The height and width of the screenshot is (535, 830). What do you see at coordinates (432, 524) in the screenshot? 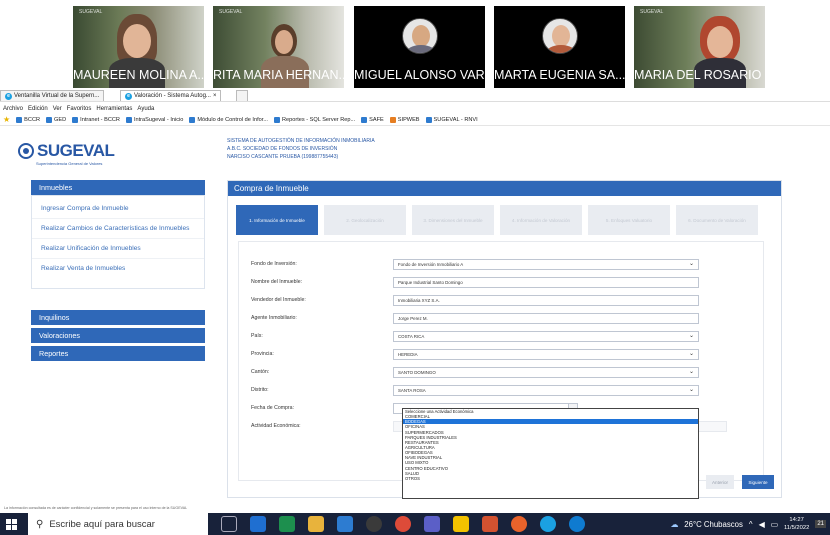
I see `teams-icon` at bounding box center [432, 524].